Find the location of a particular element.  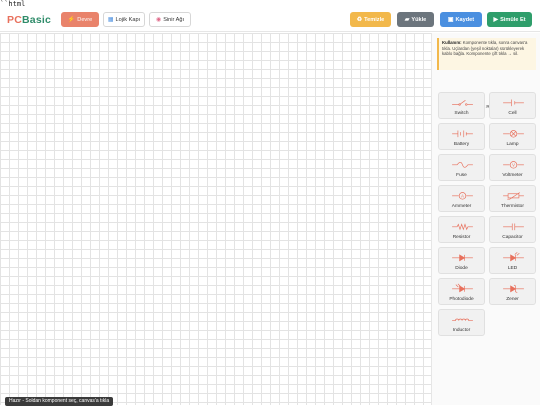

fuse-icon is located at coordinates (462, 165).